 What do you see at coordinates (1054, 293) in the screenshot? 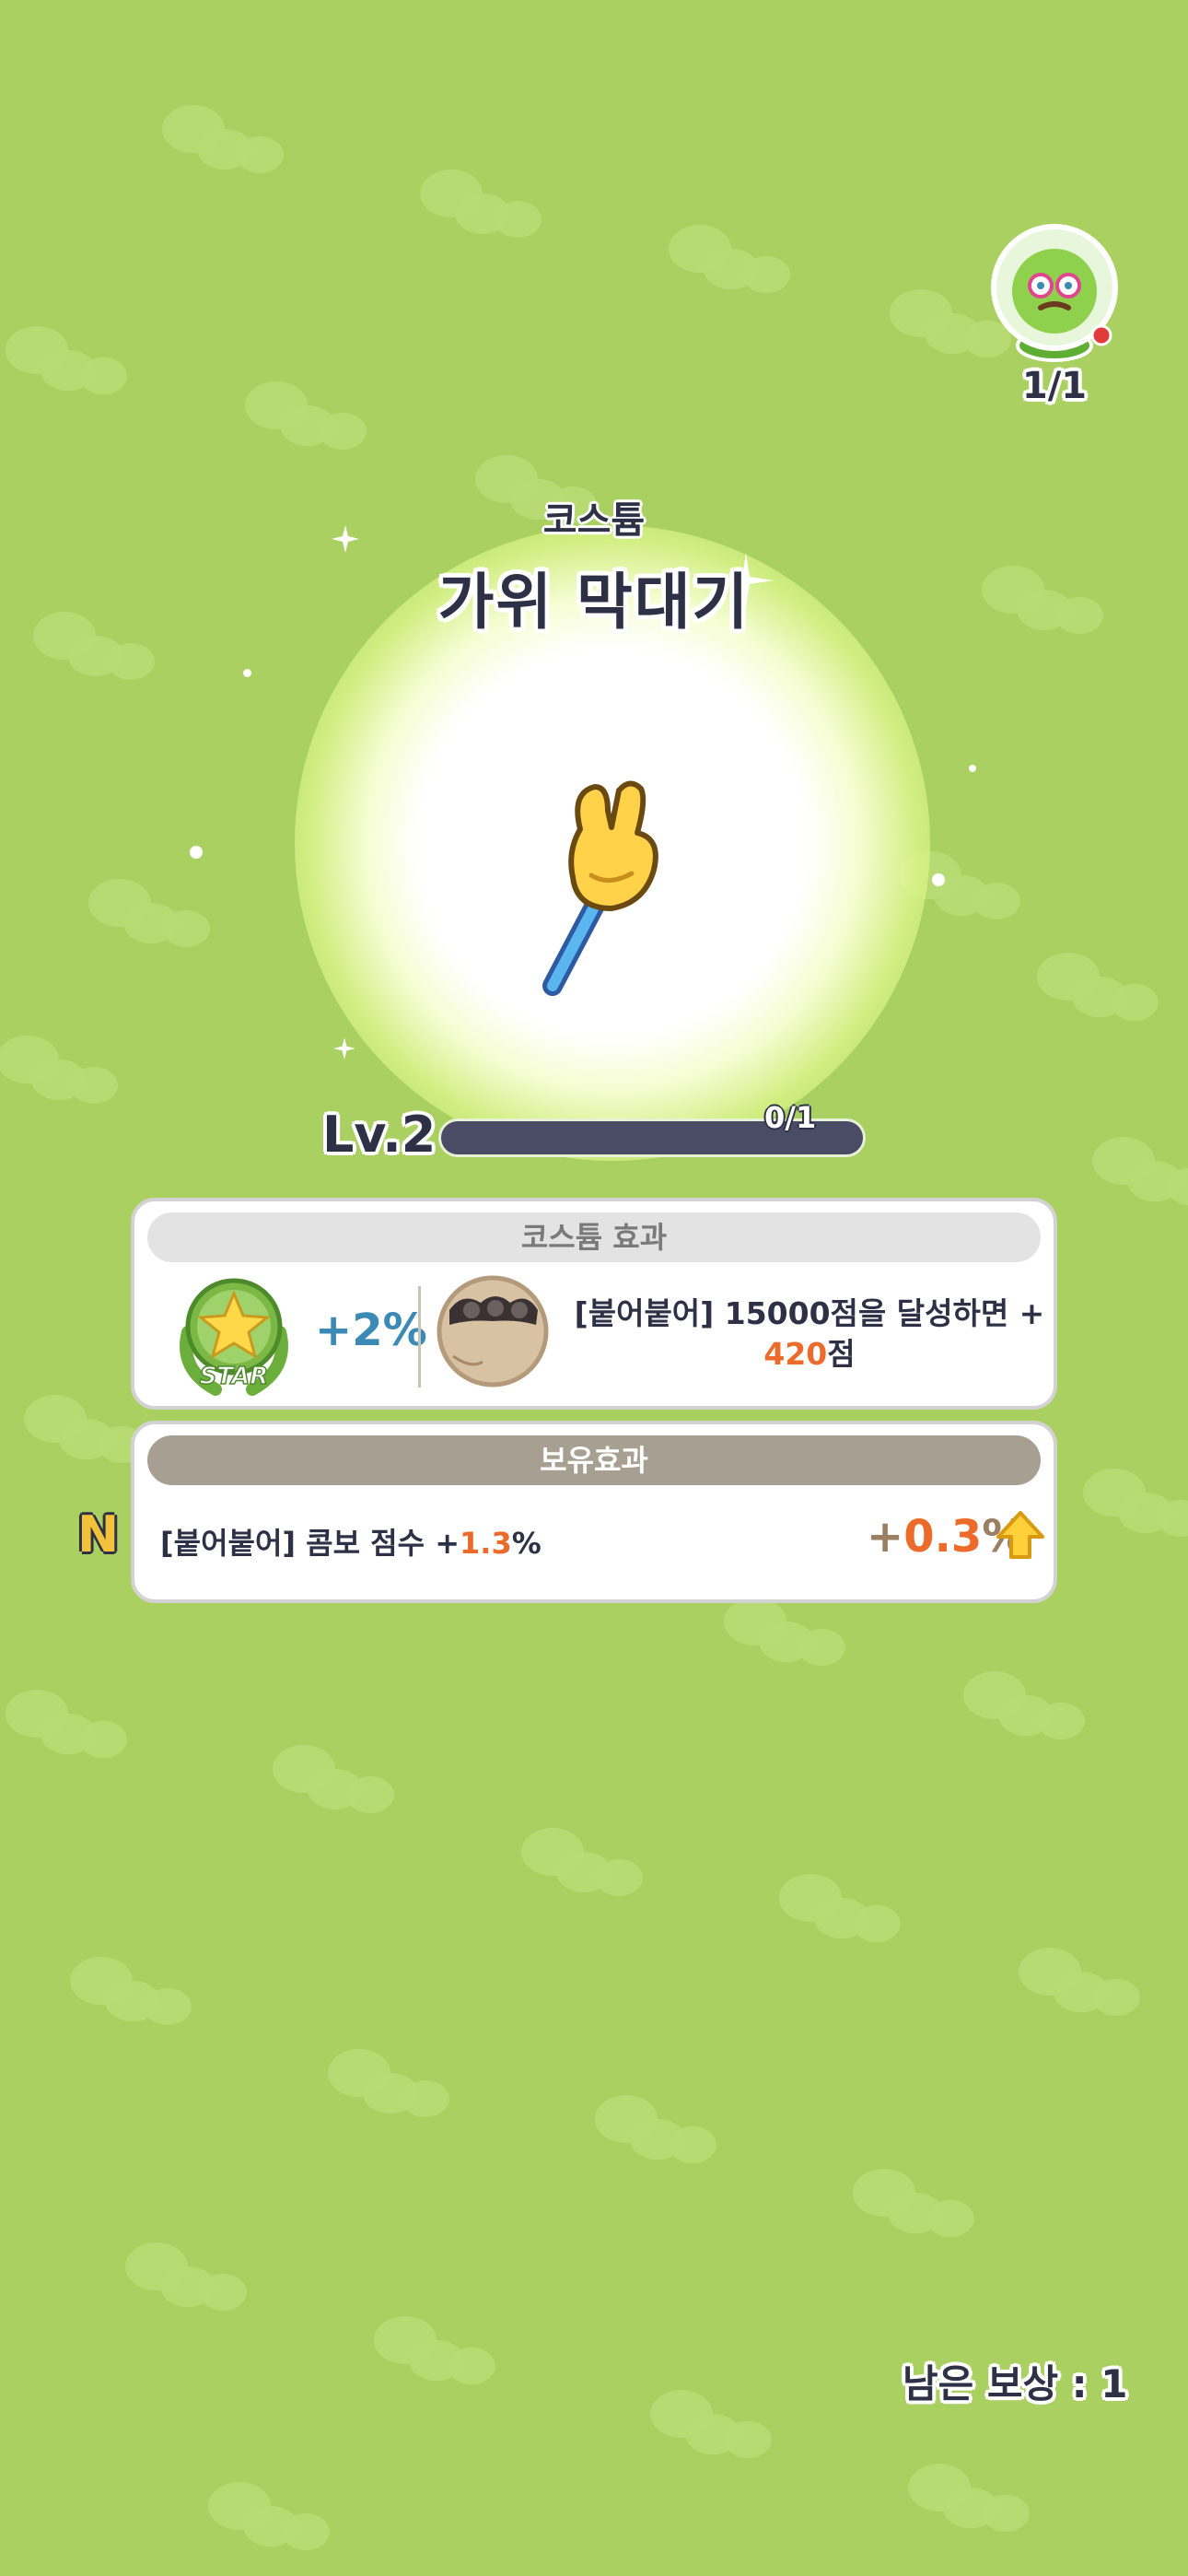
I see `gacha-capsule-icon` at bounding box center [1054, 293].